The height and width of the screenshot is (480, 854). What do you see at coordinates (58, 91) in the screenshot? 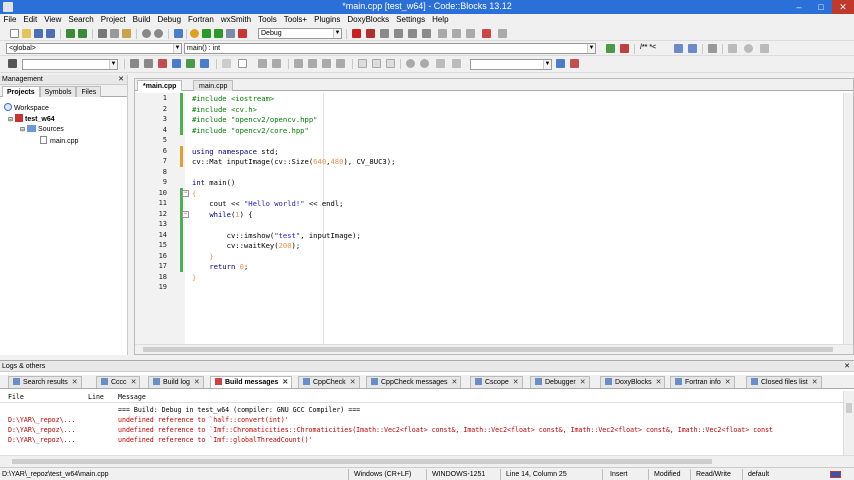
I see `tab-symbols: Symbols` at bounding box center [58, 91].